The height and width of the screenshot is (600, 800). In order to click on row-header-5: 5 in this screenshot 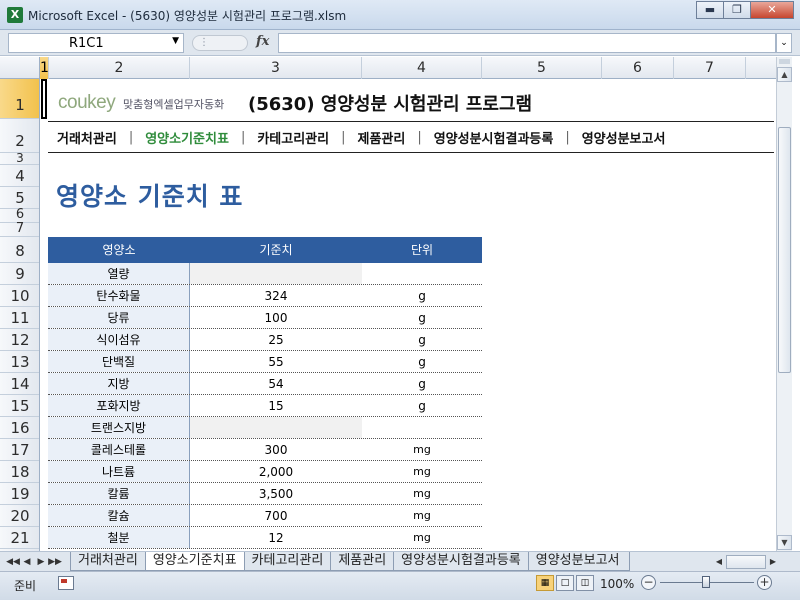, I will do `click(19, 198)`.